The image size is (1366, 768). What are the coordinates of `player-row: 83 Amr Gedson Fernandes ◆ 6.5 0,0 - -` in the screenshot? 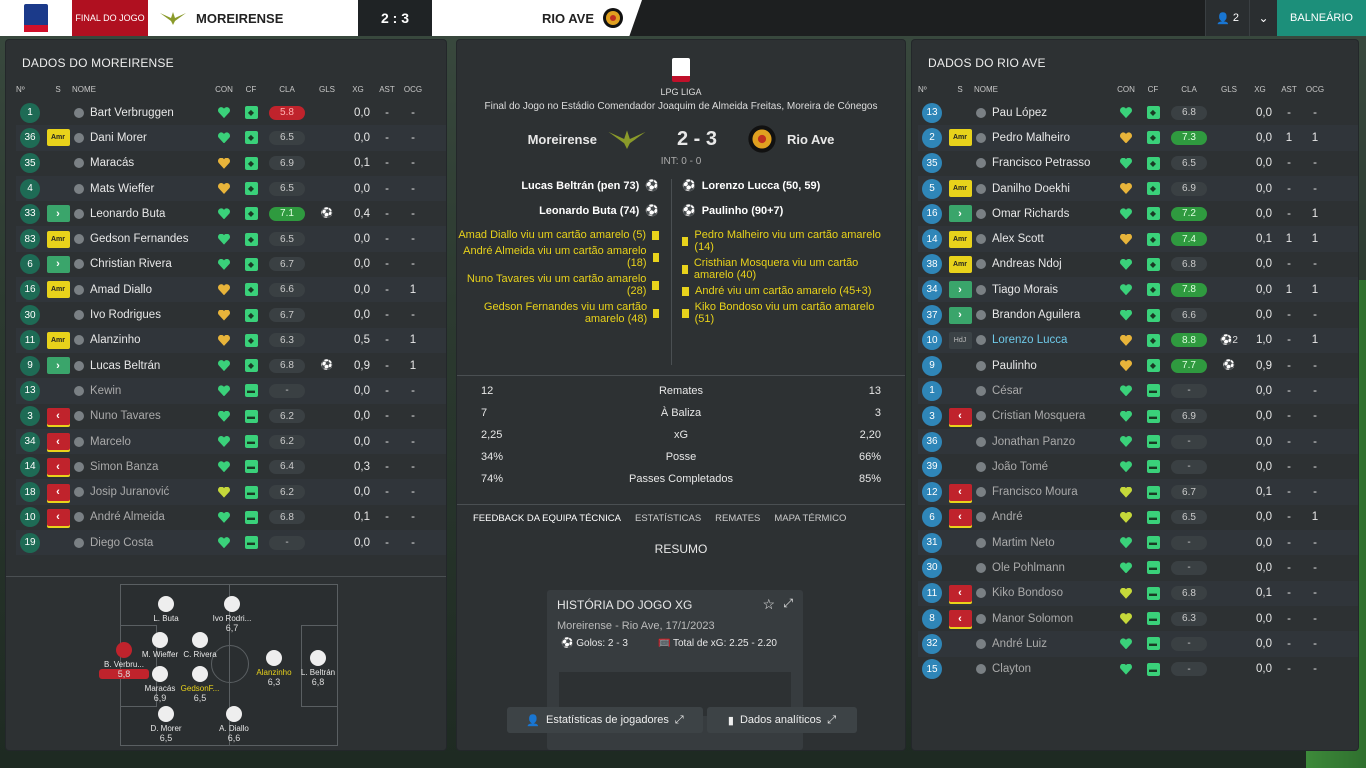 It's located at (231, 239).